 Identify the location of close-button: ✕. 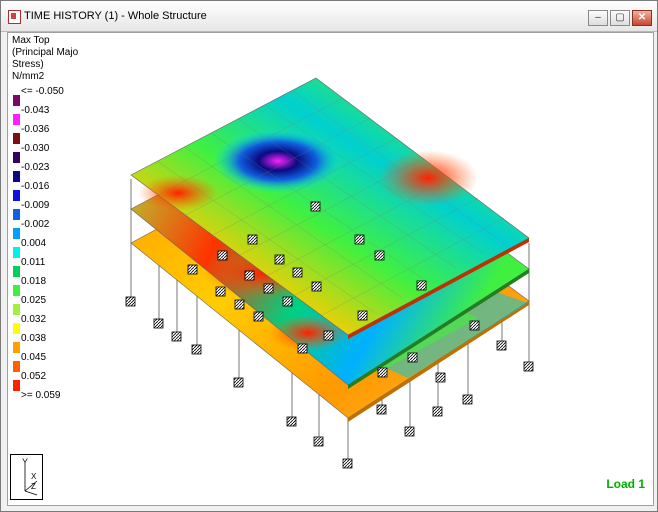
(642, 18).